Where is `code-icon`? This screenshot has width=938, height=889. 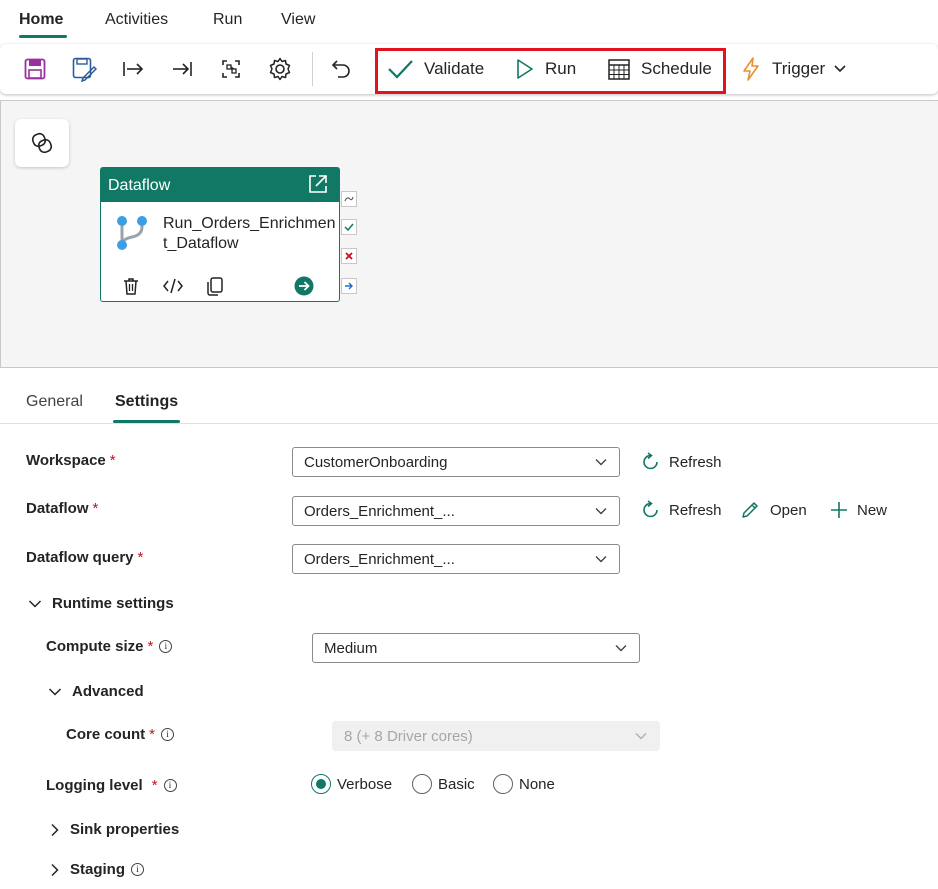 code-icon is located at coordinates (173, 286).